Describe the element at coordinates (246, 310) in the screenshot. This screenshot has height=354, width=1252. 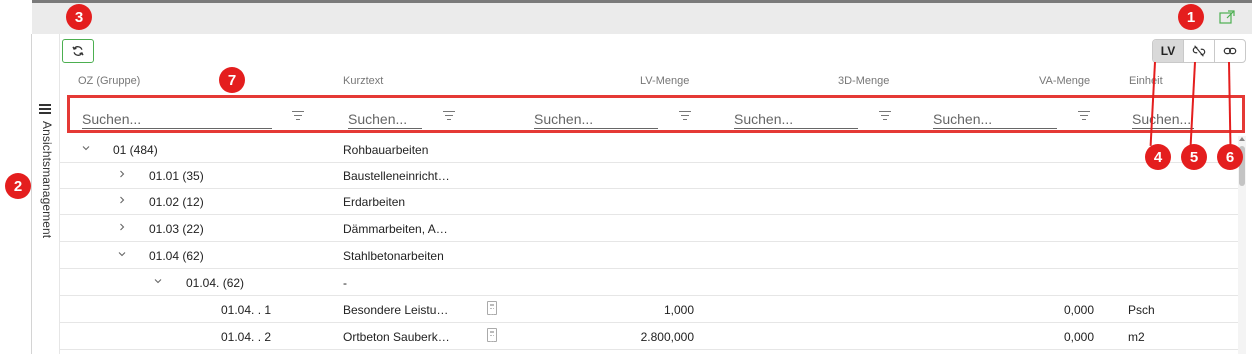
I see `cell-oz: 01.04. . 1` at that location.